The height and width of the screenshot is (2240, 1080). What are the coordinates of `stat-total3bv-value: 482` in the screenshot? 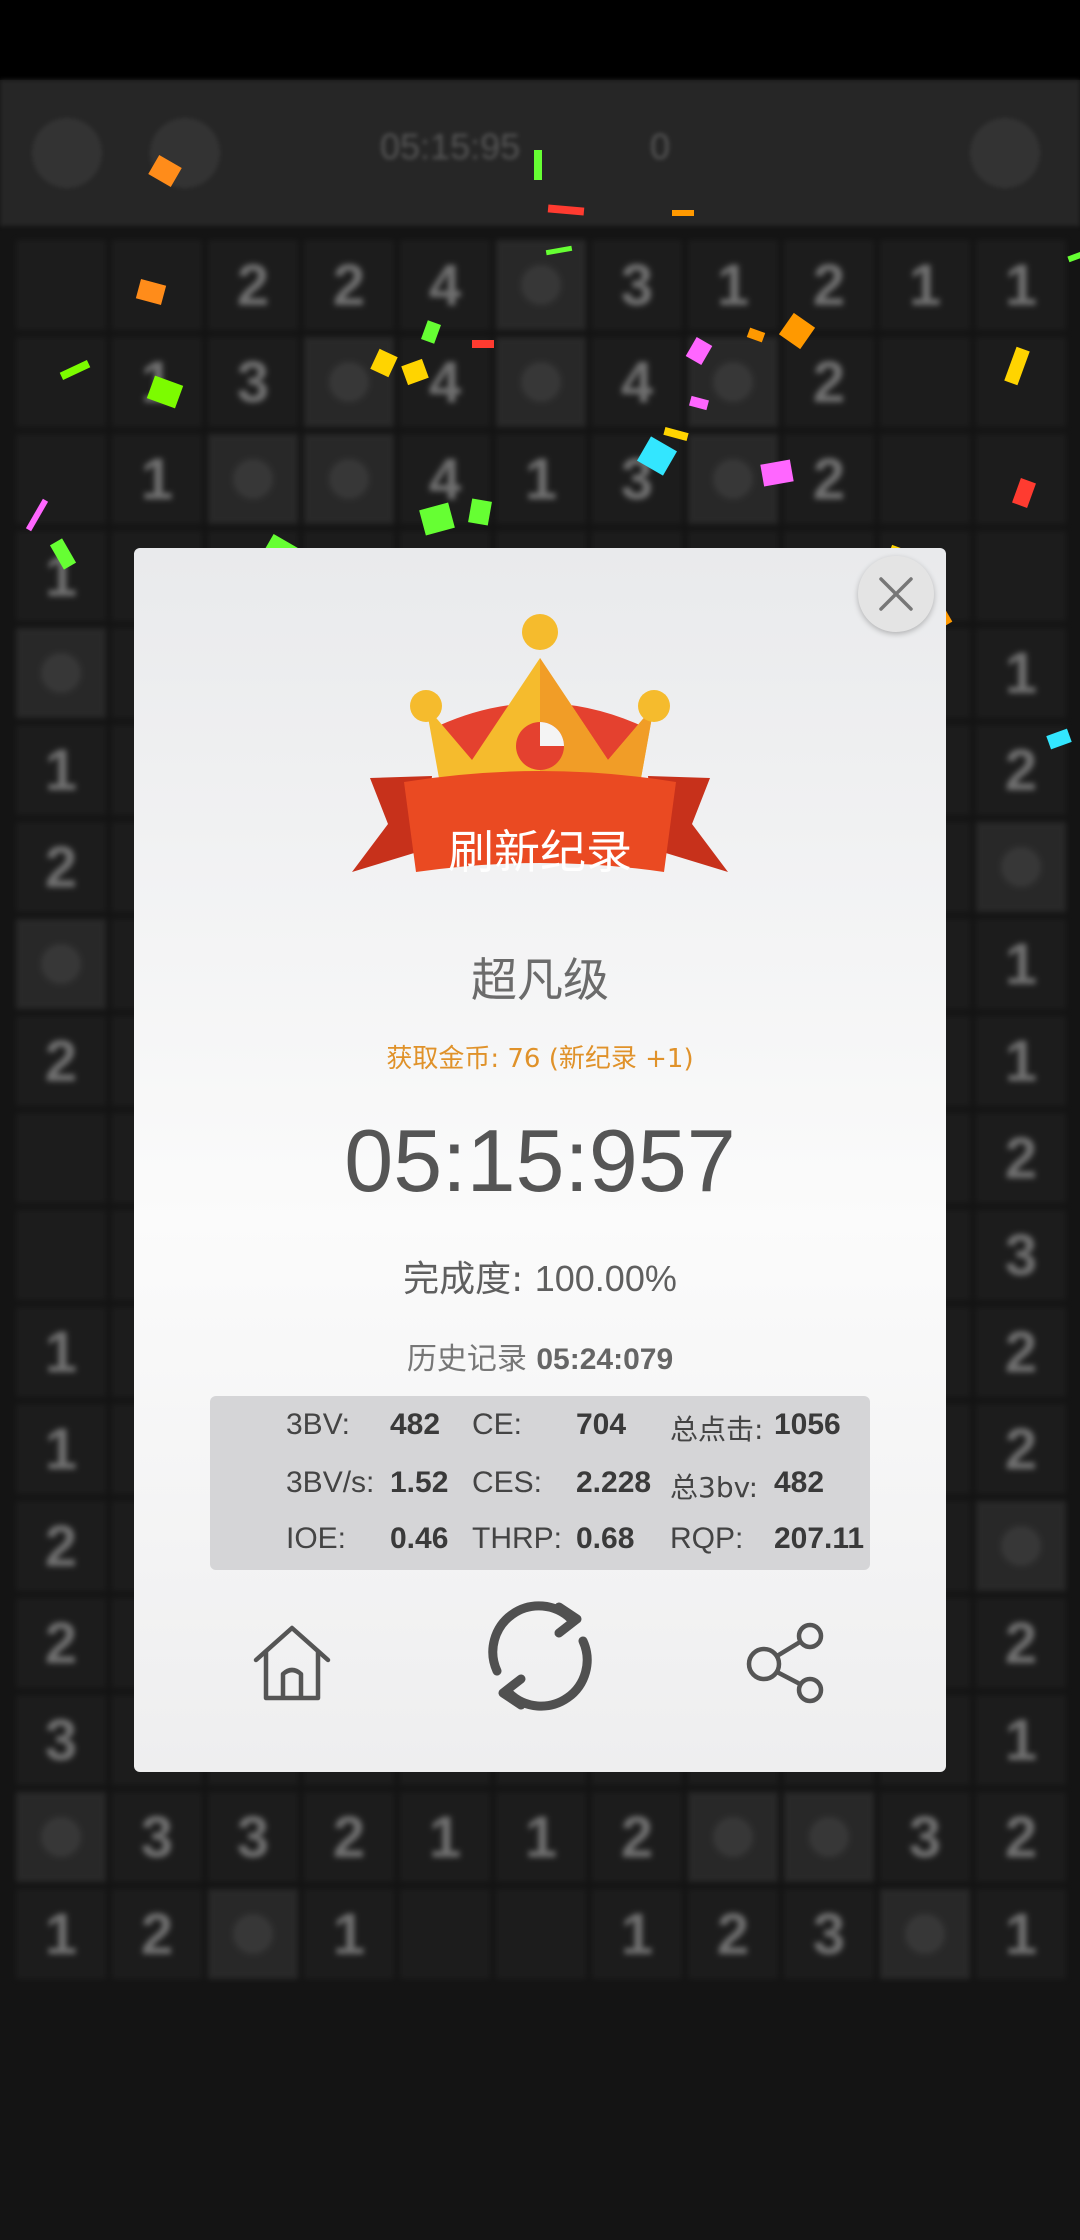 It's located at (799, 1482).